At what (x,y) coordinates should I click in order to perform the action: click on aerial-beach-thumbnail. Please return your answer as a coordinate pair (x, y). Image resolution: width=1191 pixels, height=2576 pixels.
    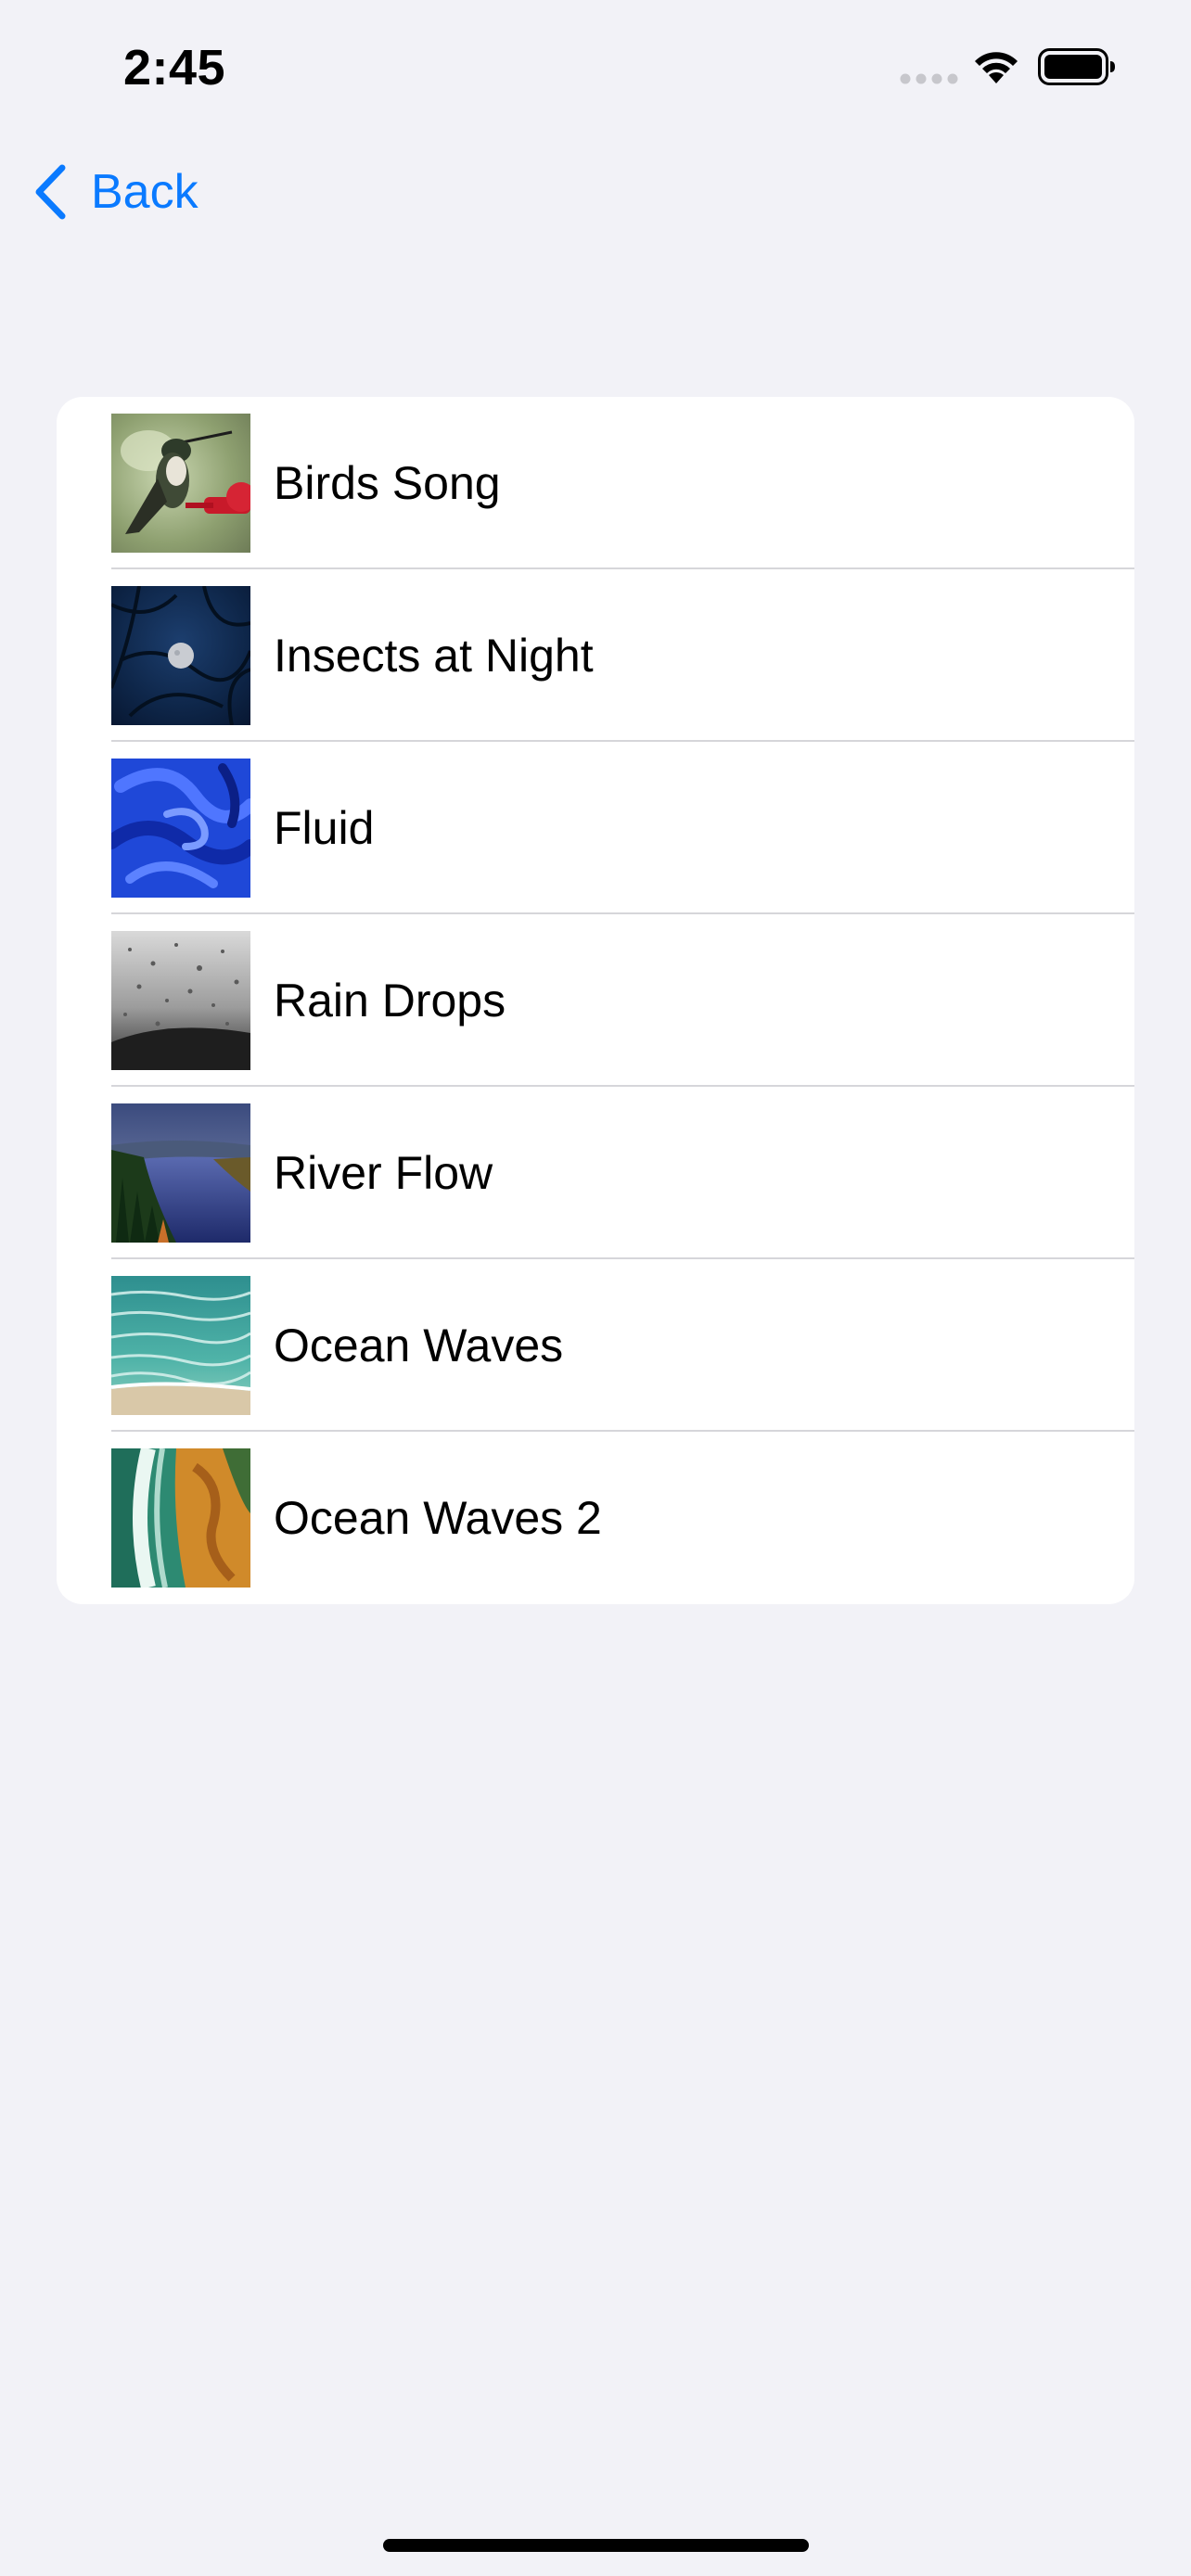
    Looking at the image, I should click on (180, 1518).